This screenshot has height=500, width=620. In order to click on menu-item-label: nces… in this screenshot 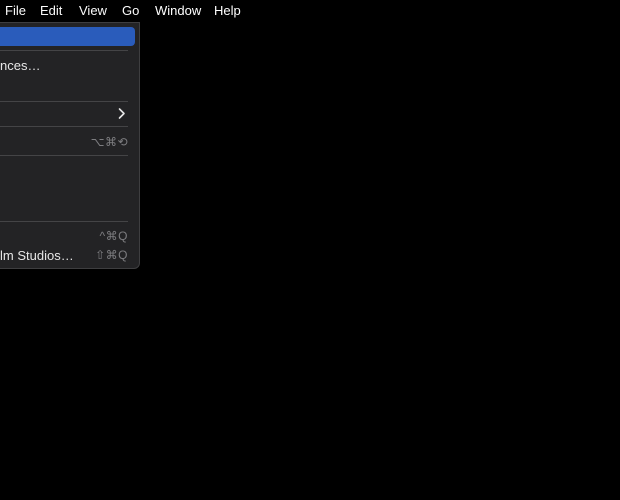, I will do `click(20, 65)`.